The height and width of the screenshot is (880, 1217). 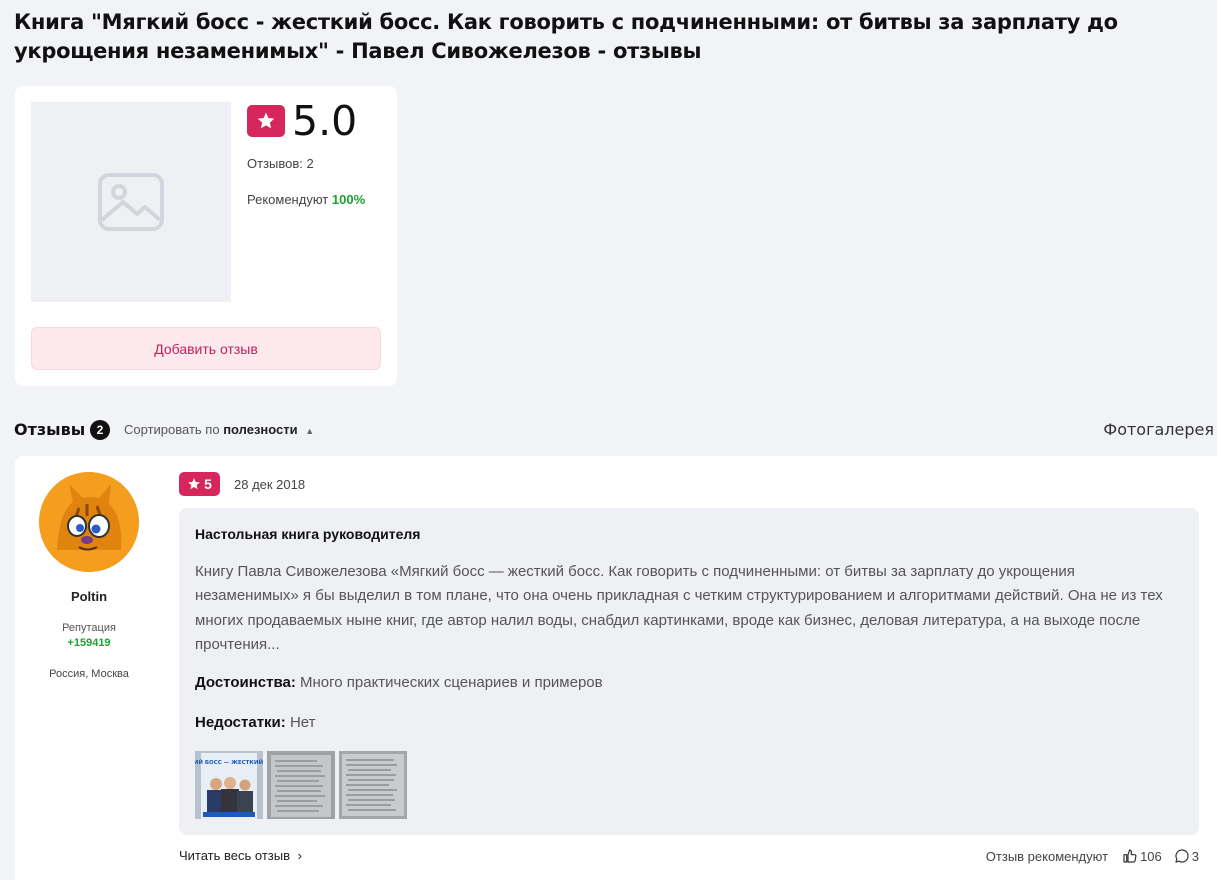 I want to click on cons-label: Недостатки:, so click(x=240, y=722).